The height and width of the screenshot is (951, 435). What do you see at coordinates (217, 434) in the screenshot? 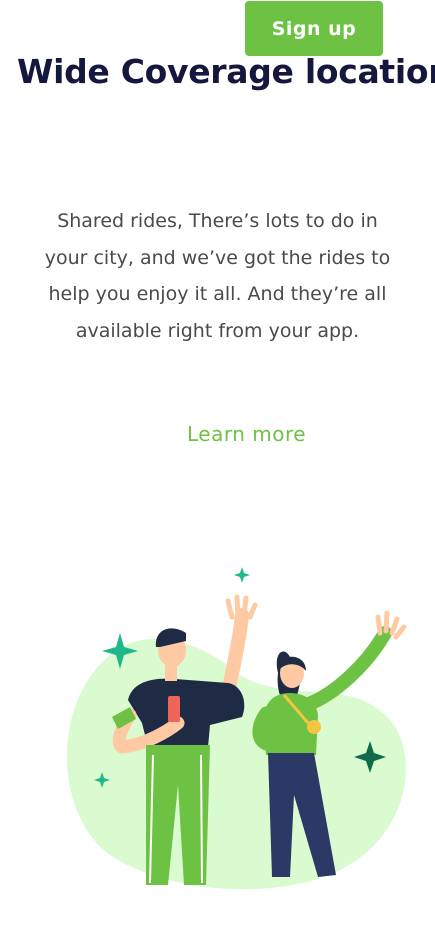
I see `learn-more-link: Learn more` at bounding box center [217, 434].